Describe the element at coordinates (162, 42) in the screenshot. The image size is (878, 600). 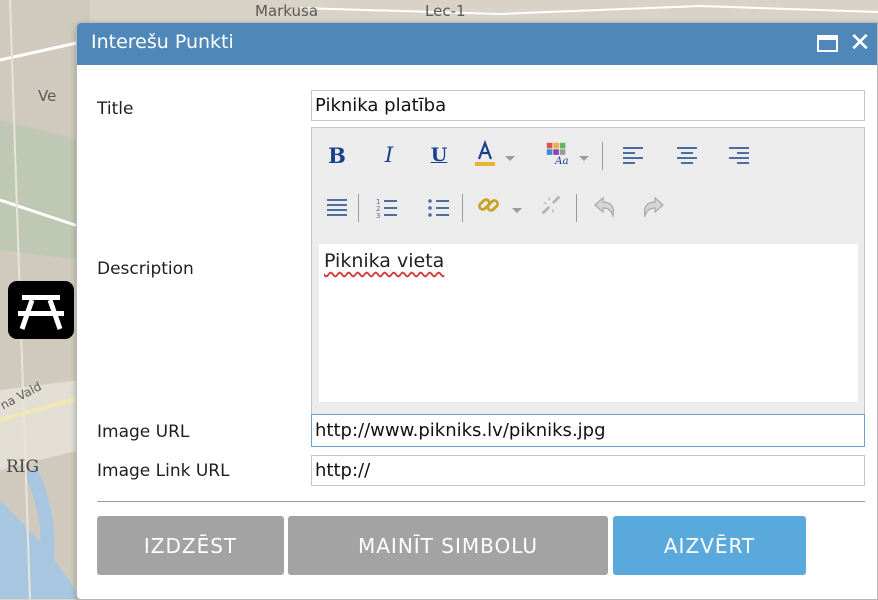
I see `popup-title: Interešu Punkti` at that location.